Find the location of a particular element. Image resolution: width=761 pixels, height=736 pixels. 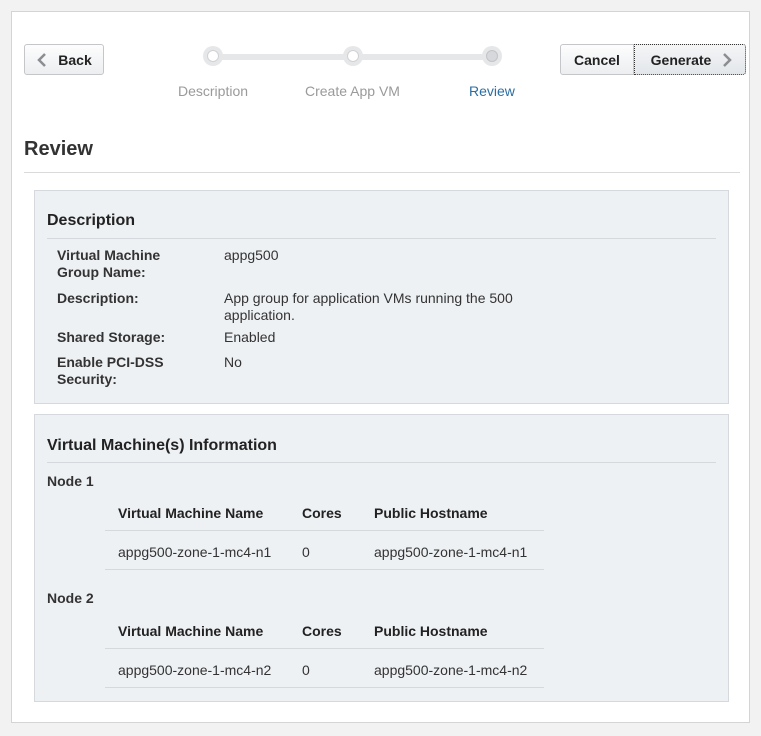

vm-info-heading: Virtual Machine(s) Information is located at coordinates (162, 445).